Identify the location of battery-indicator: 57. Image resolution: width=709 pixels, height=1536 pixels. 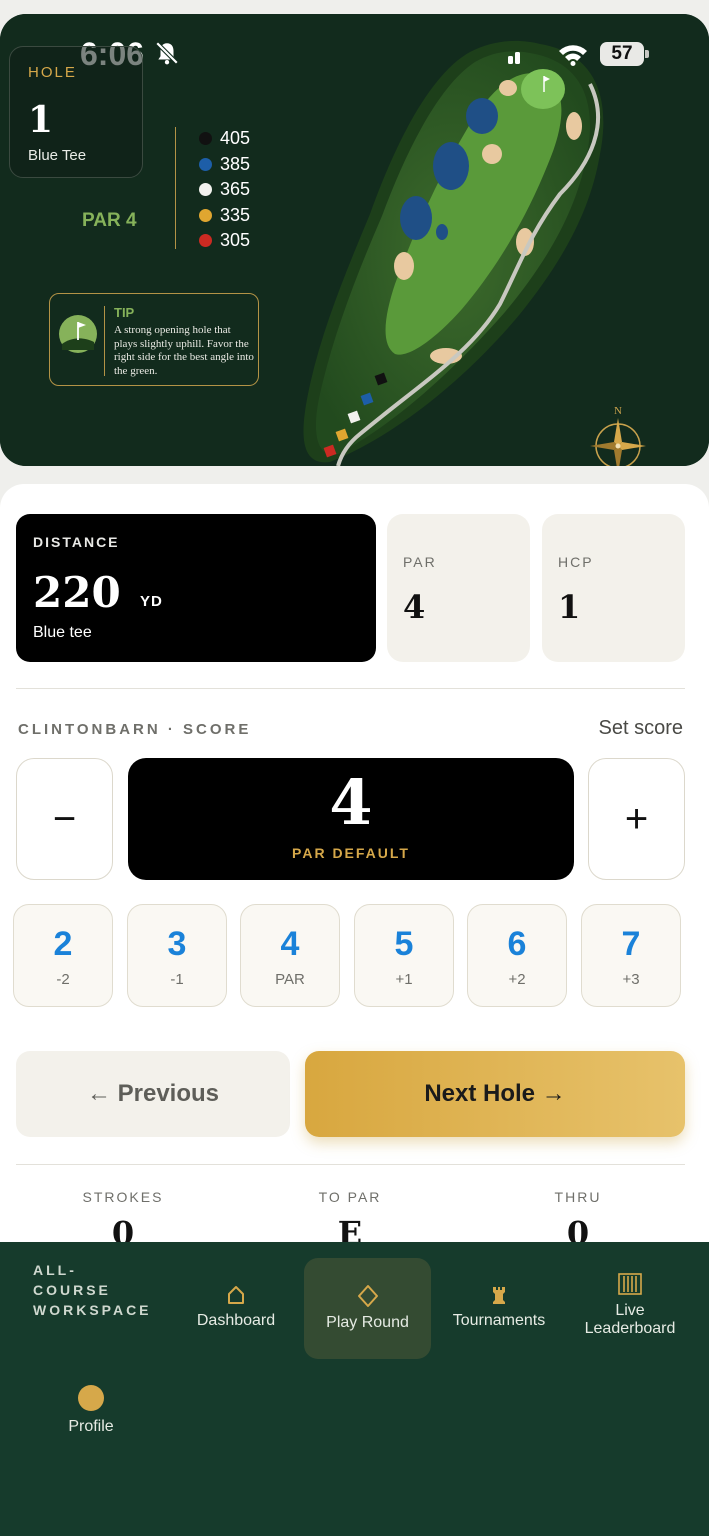
(625, 54).